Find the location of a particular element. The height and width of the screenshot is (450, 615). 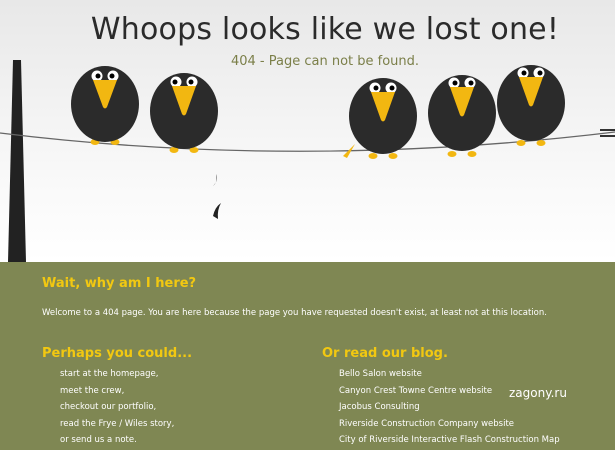

suggestion-link-homepage: start at the homepage, is located at coordinates (117, 374).